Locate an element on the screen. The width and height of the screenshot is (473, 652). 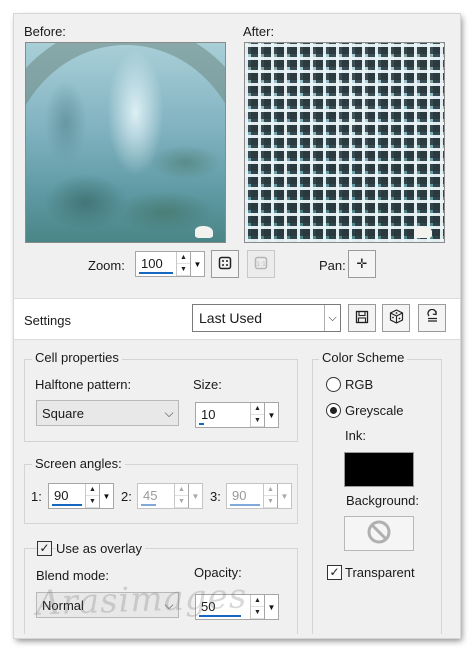
use-as-overlay-checkbox: ✓ is located at coordinates (44, 548).